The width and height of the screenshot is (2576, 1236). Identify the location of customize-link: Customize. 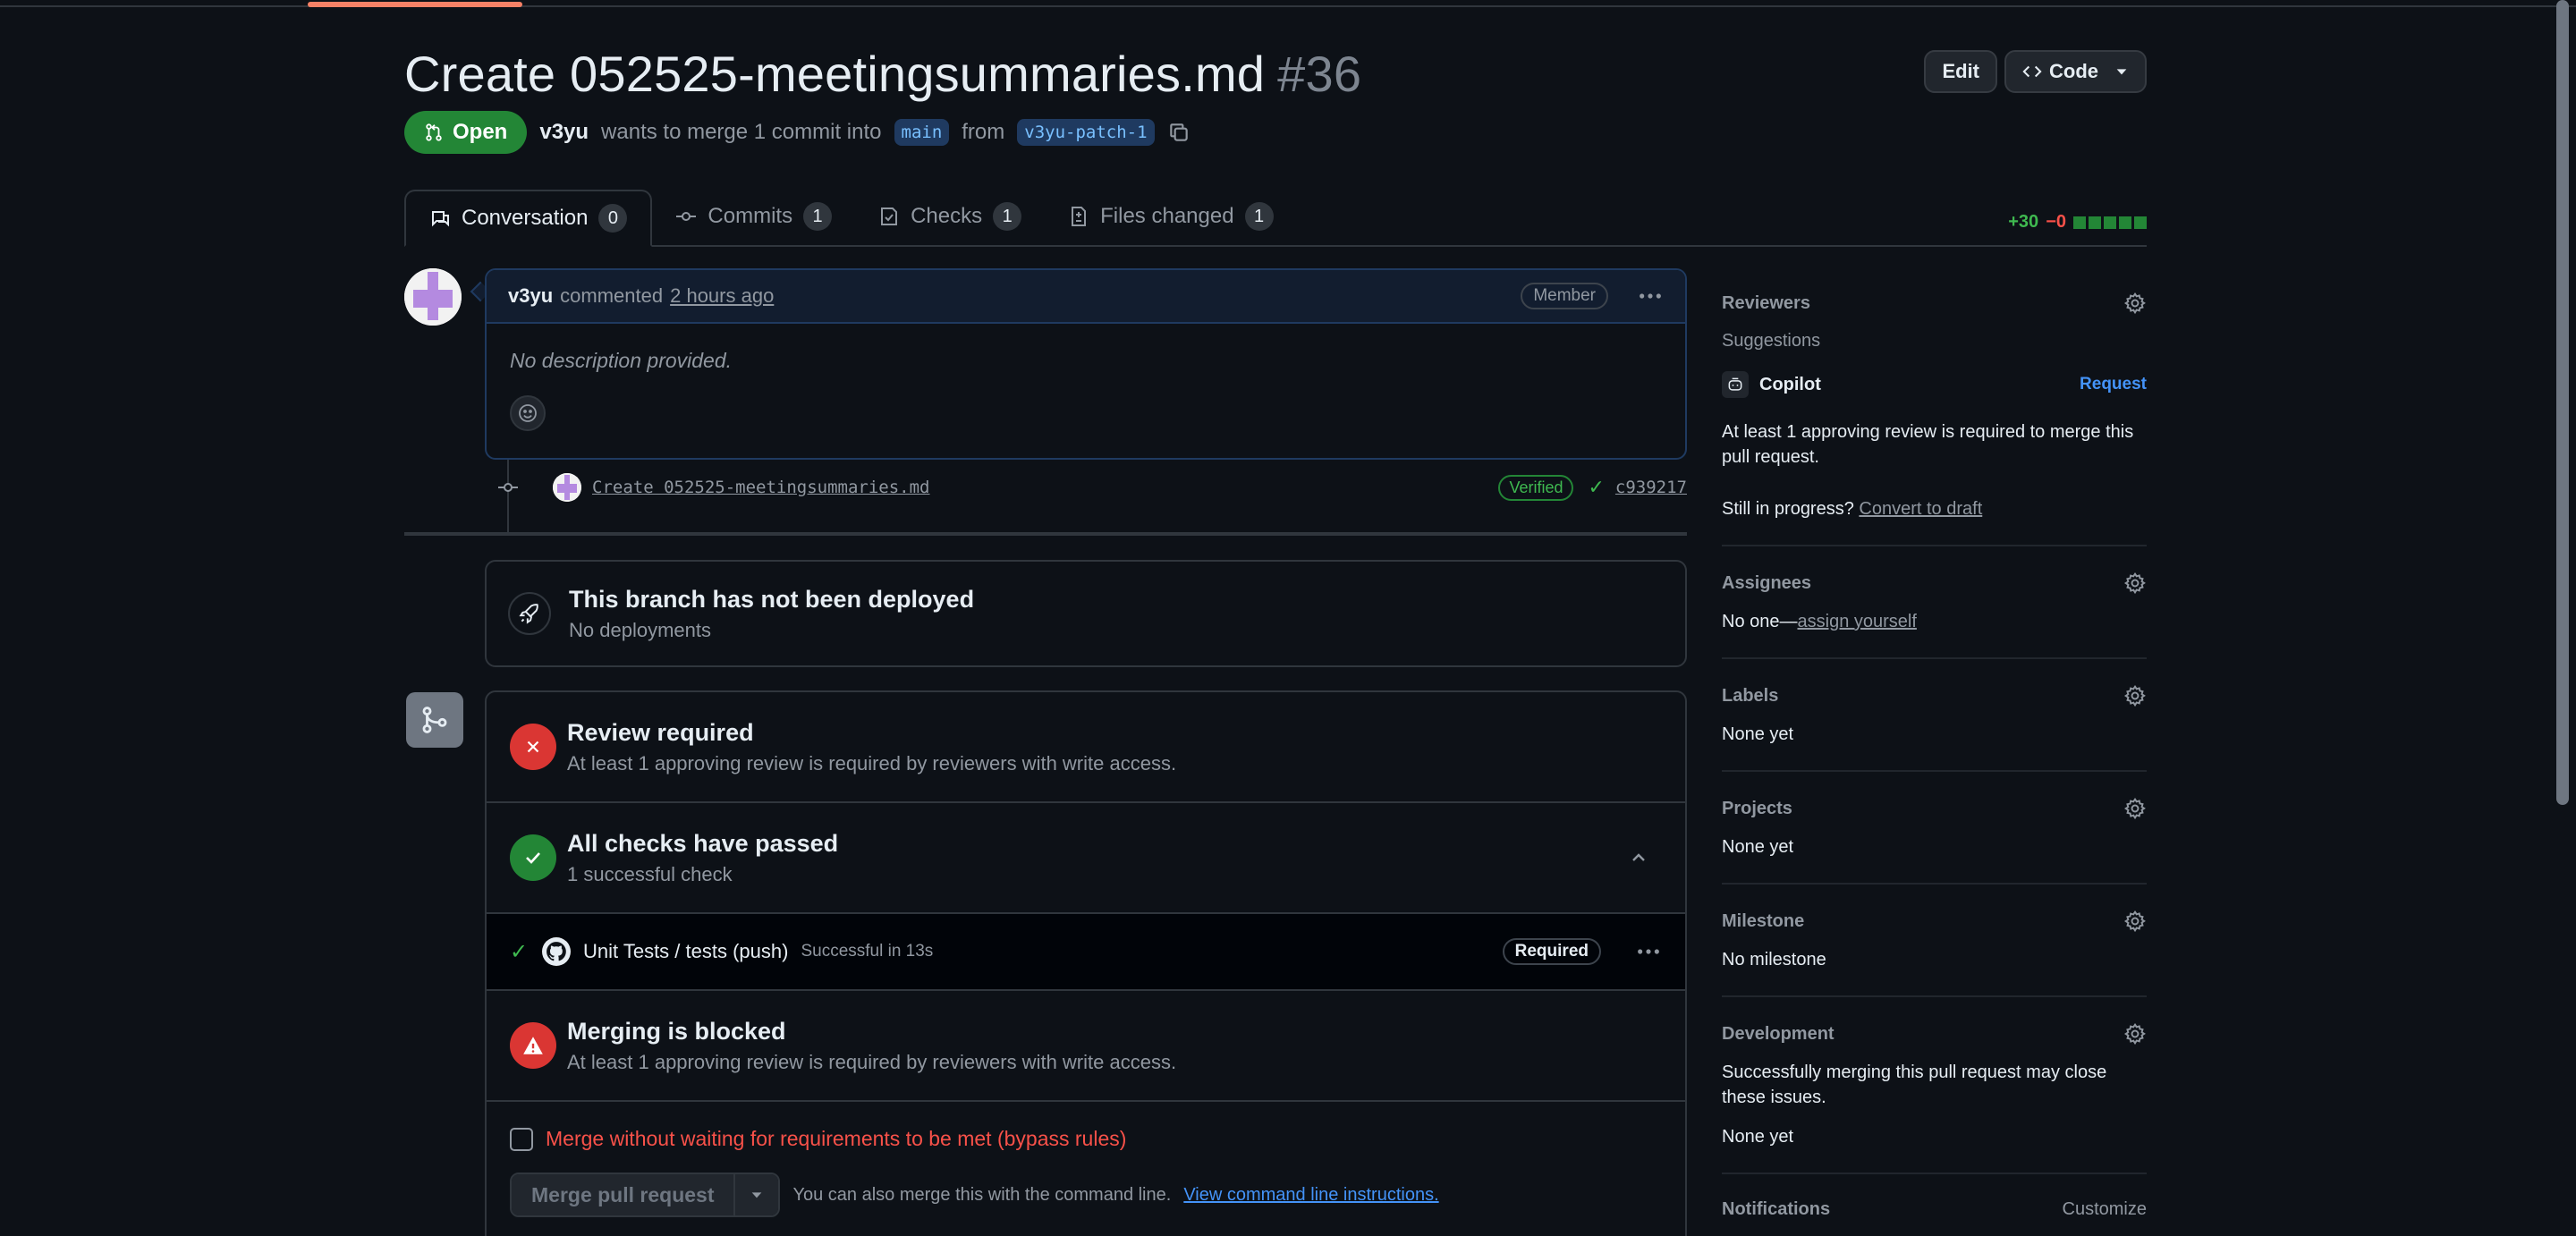
(2105, 1210).